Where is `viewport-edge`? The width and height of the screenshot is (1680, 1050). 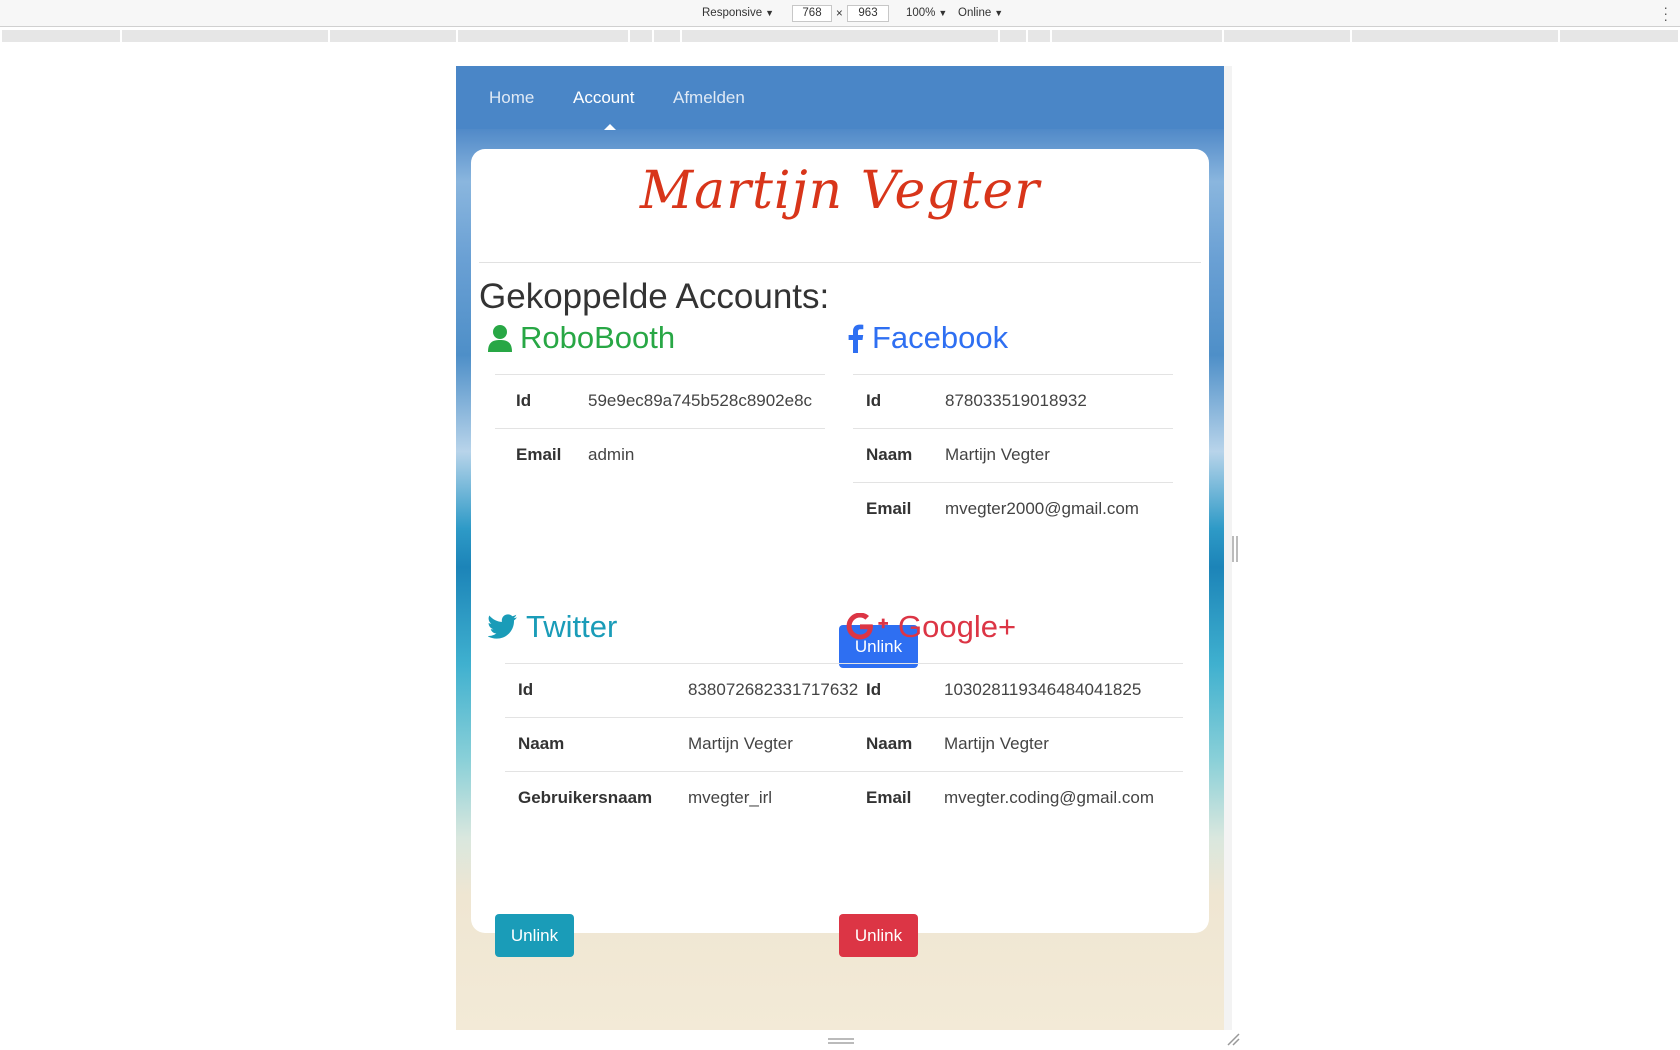
viewport-edge is located at coordinates (1228, 548).